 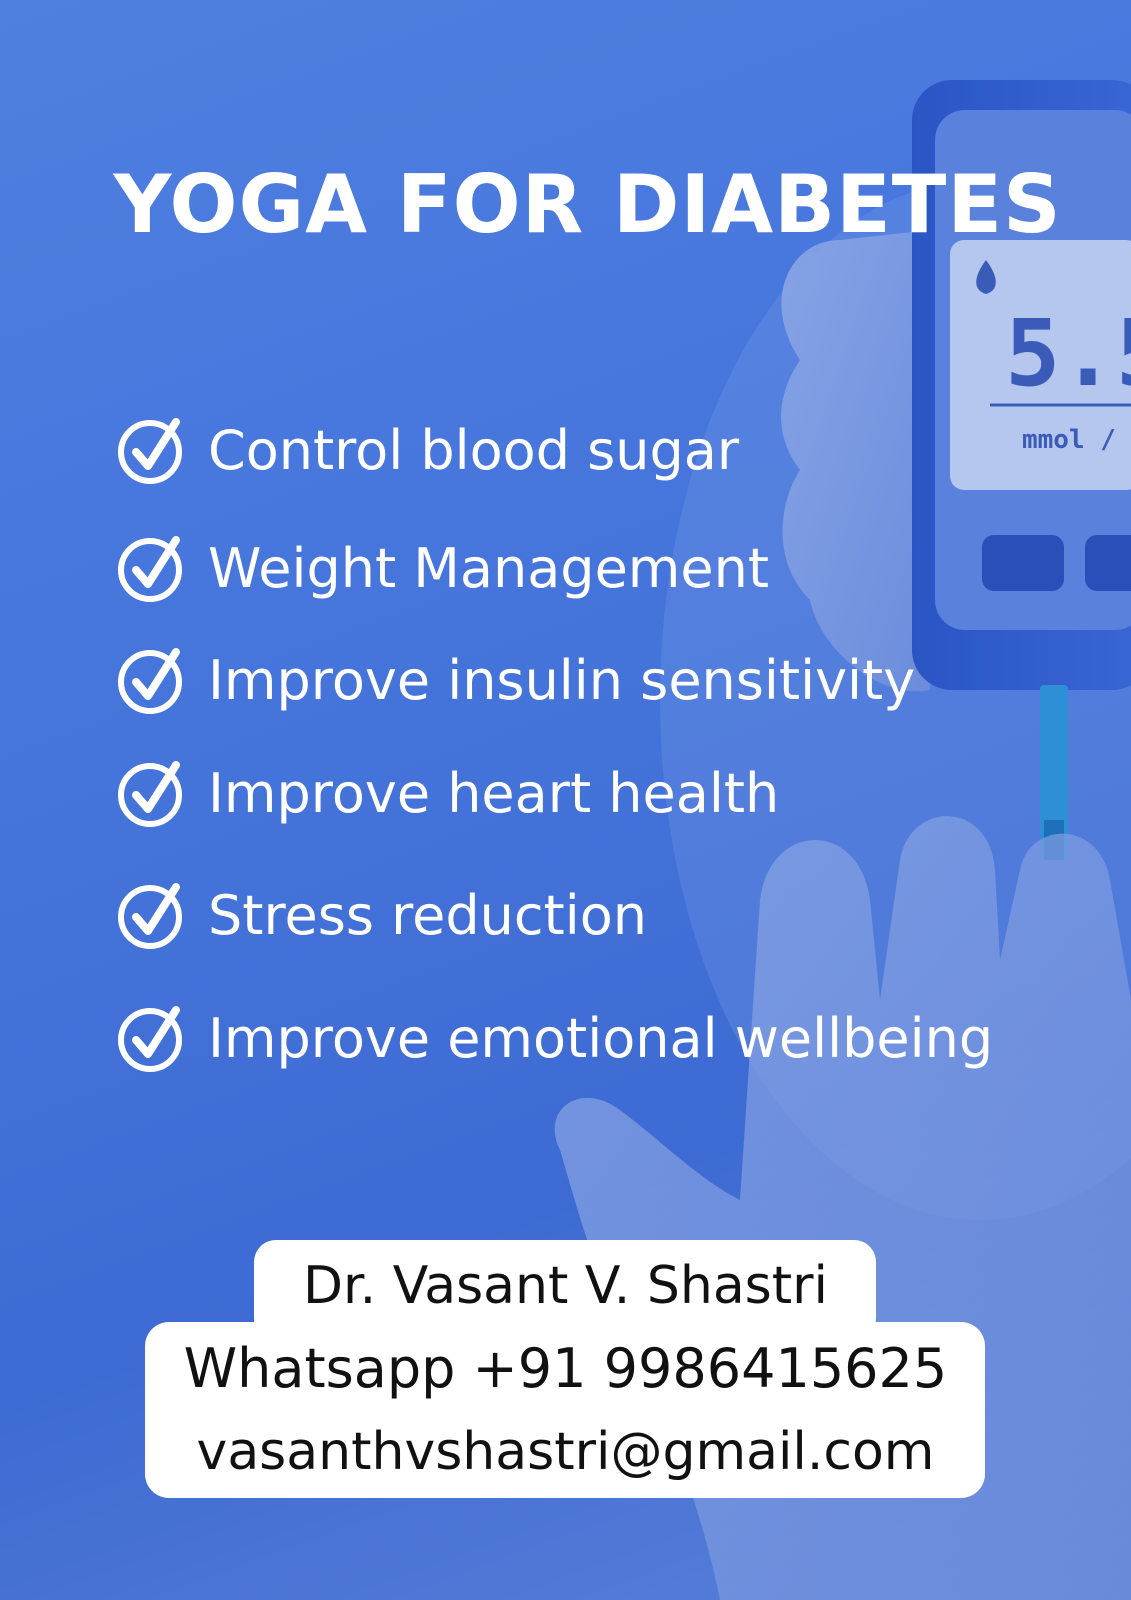 I want to click on benefit-item: Improve emotional wellbeing, so click(x=581, y=1038).